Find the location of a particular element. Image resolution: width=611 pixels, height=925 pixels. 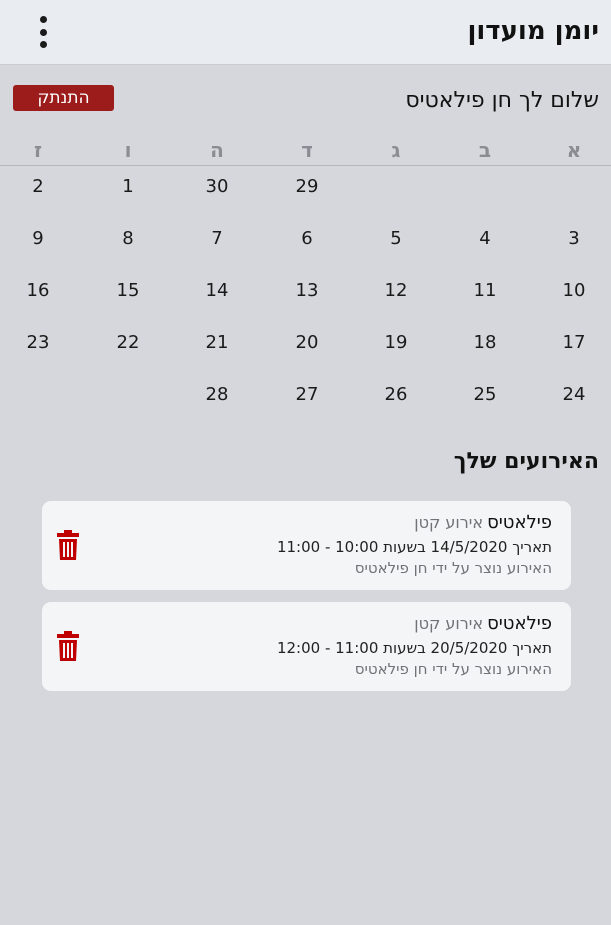

calendar-day: 15 is located at coordinates (128, 290).